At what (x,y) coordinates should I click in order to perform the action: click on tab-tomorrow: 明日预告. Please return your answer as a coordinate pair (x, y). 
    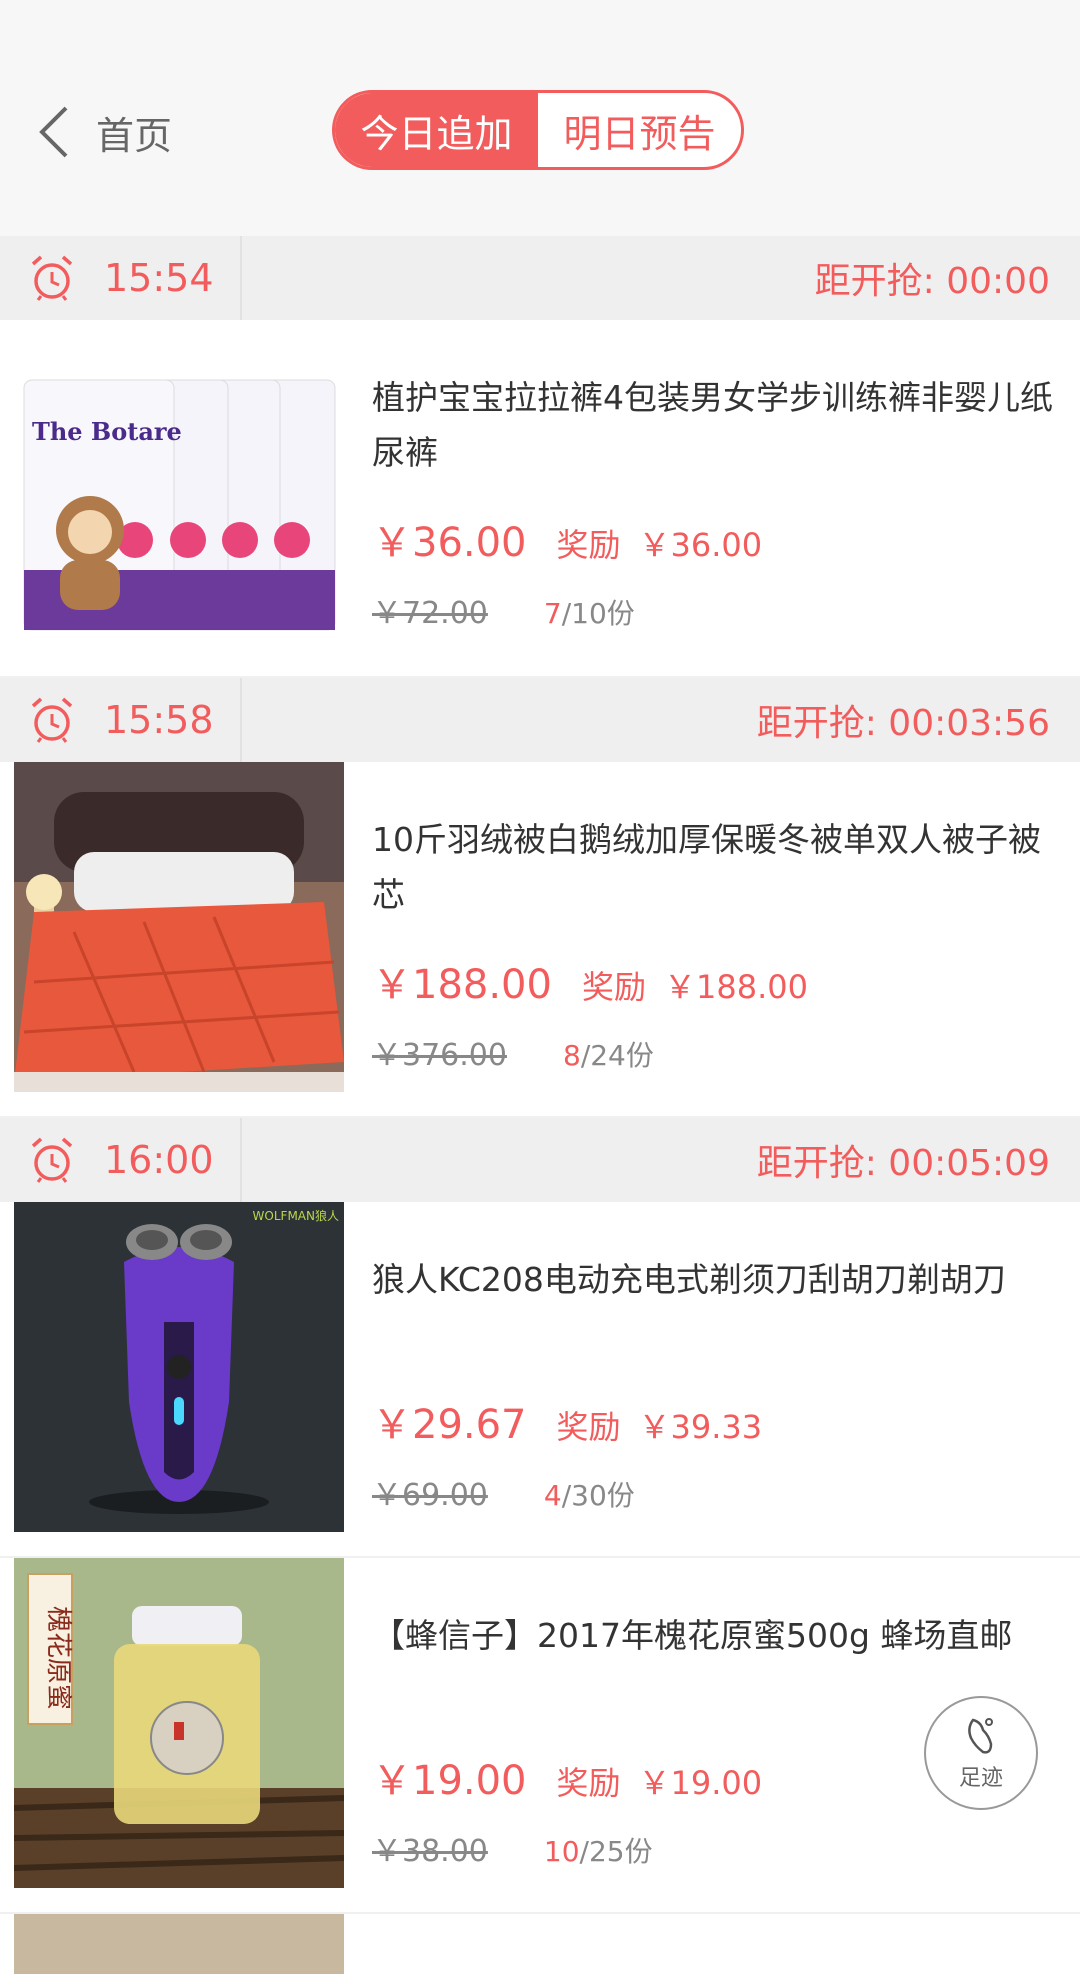
    Looking at the image, I should click on (639, 130).